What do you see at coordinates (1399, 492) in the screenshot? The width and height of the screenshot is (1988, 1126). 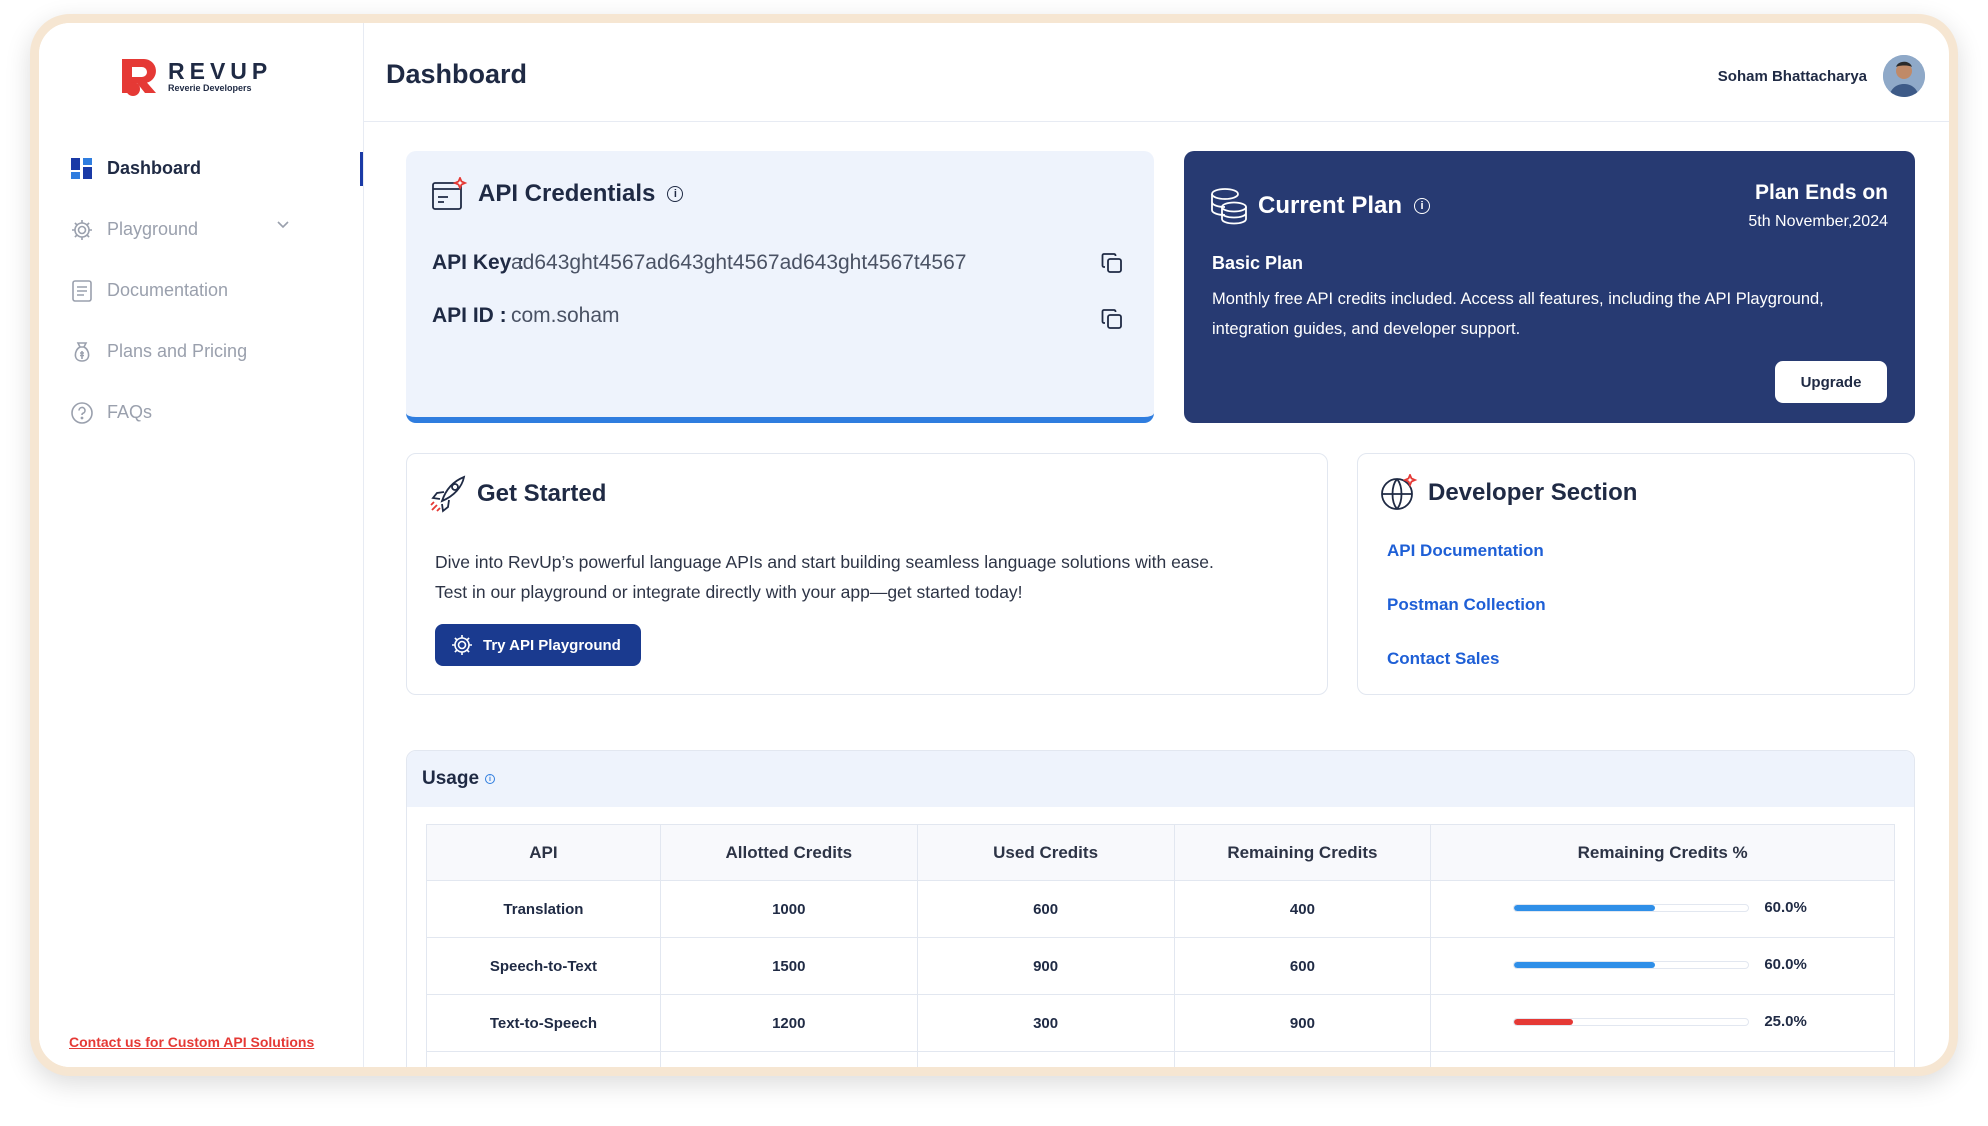 I see `globe-icon` at bounding box center [1399, 492].